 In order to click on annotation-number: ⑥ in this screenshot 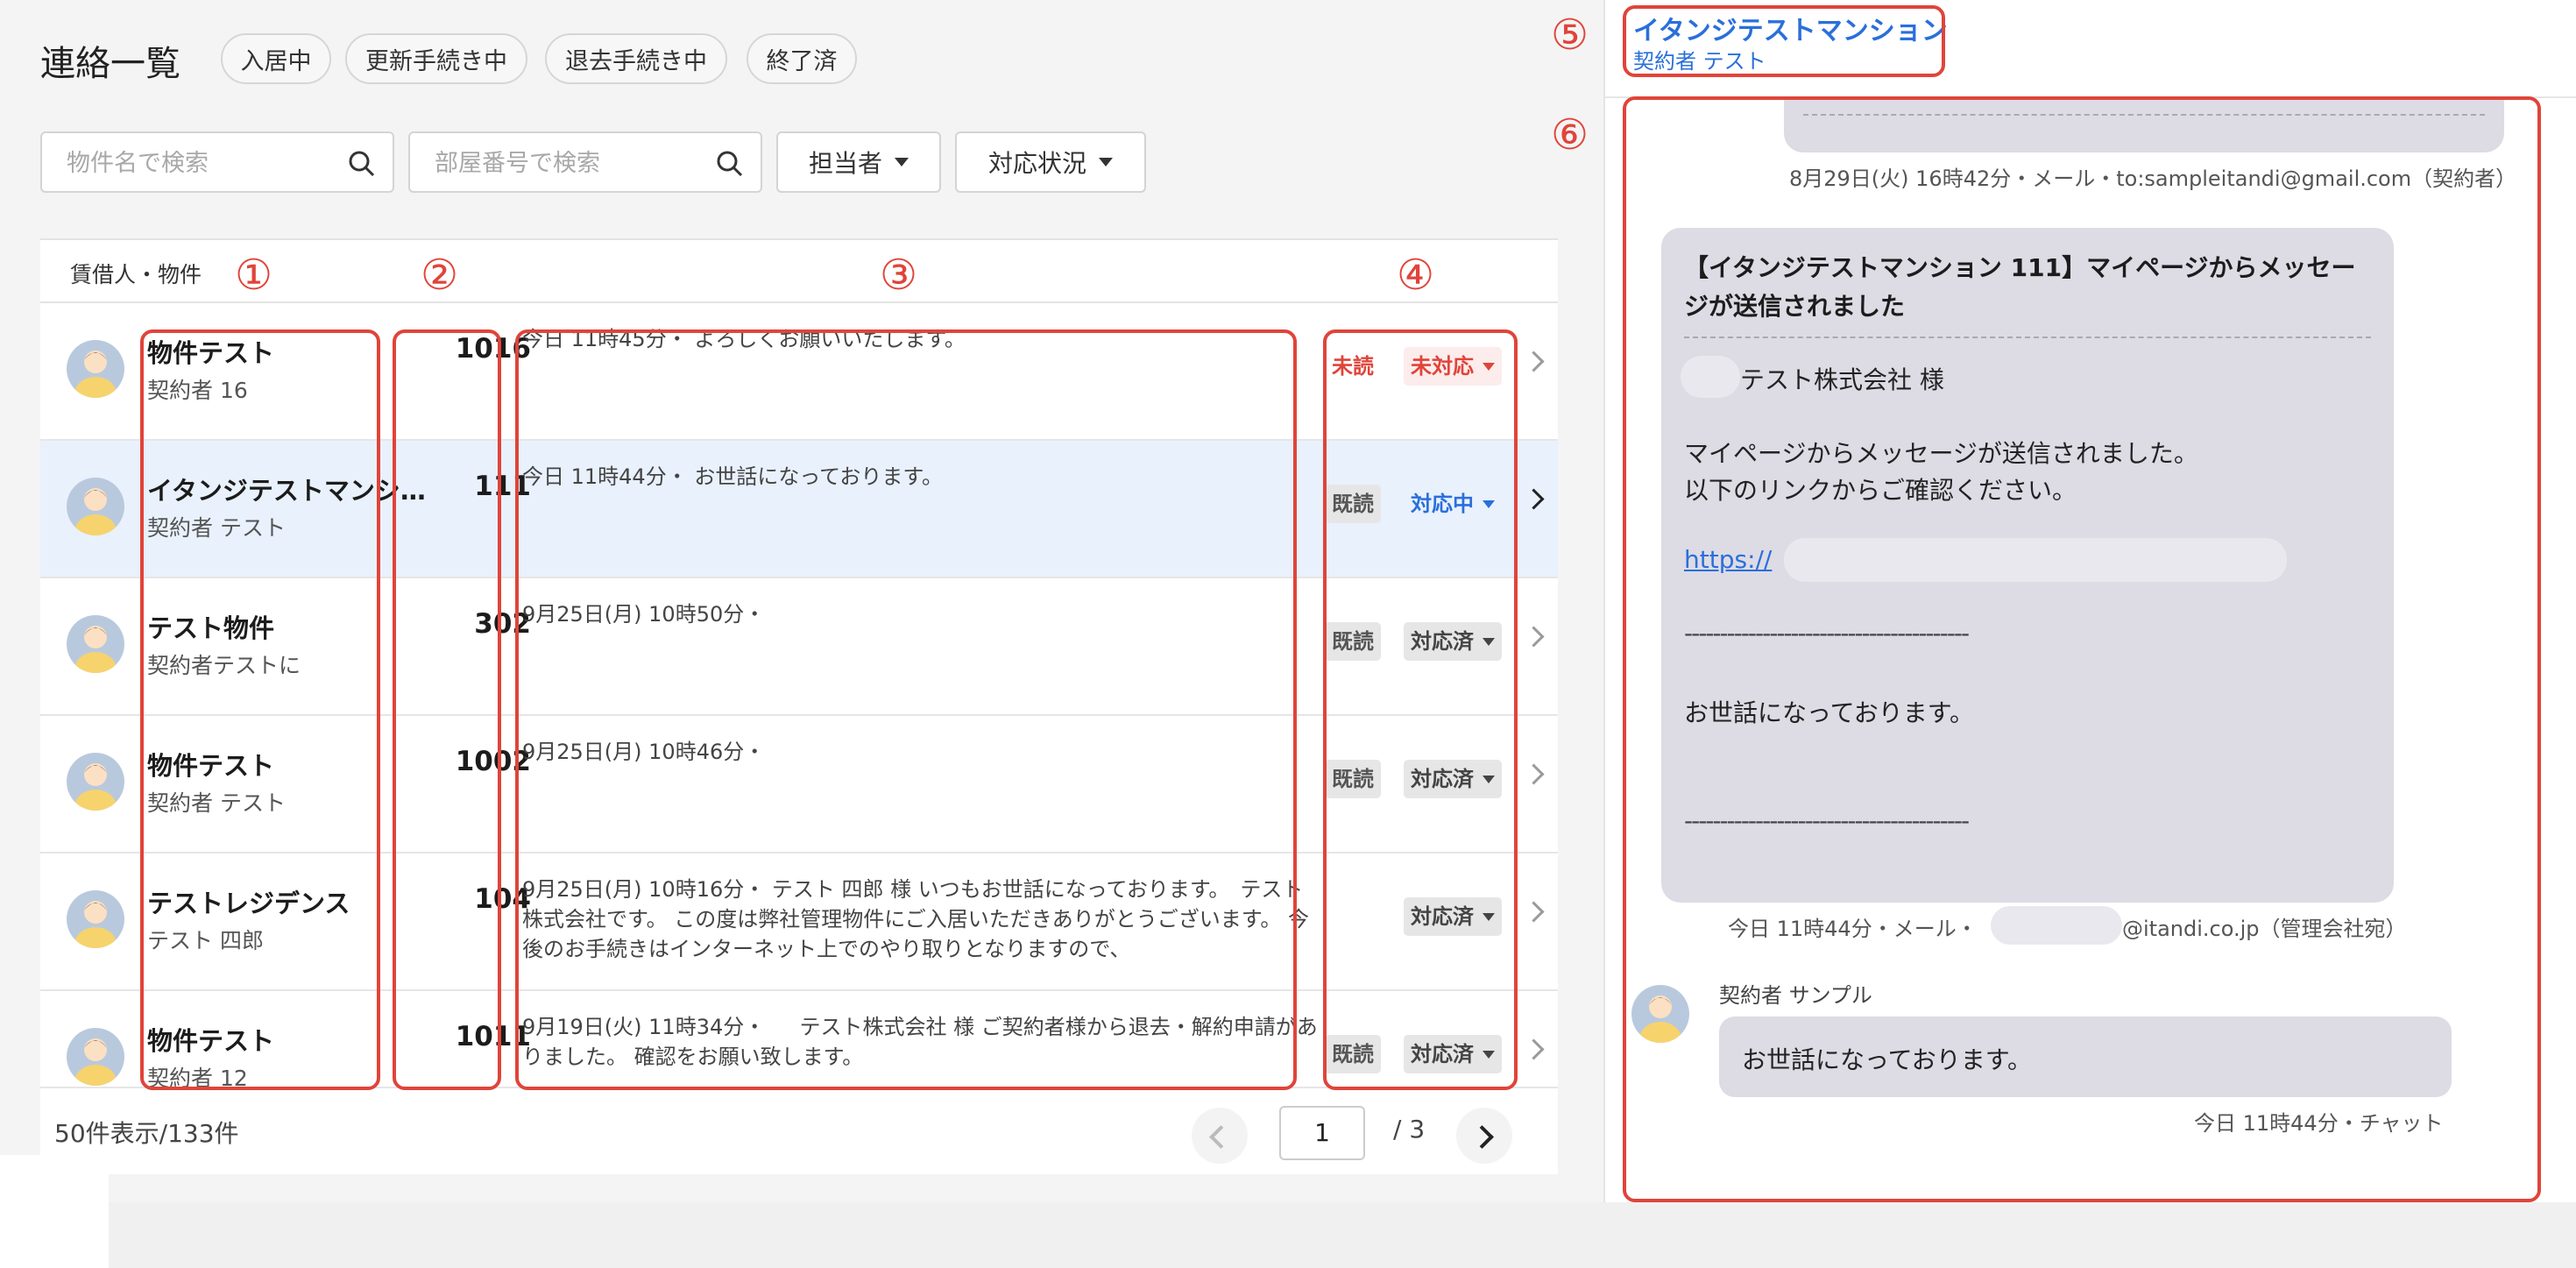, I will do `click(1570, 134)`.